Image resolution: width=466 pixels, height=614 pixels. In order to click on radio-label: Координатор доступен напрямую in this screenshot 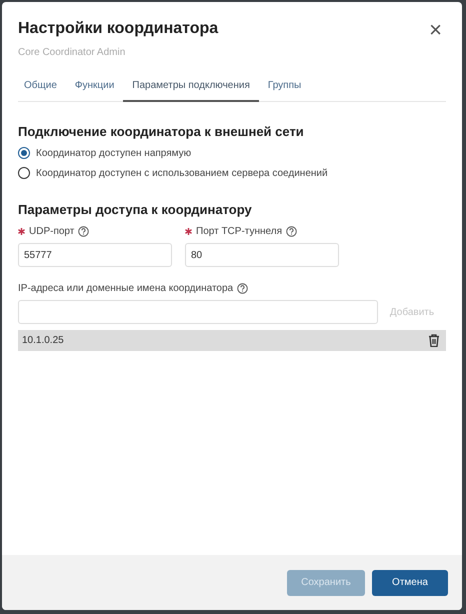, I will do `click(114, 153)`.